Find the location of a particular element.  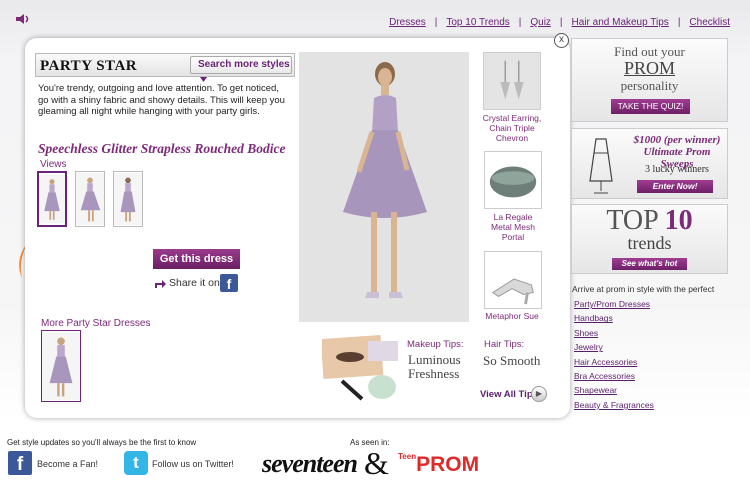

list-item: Party/Prom Dresses is located at coordinates (614, 304).